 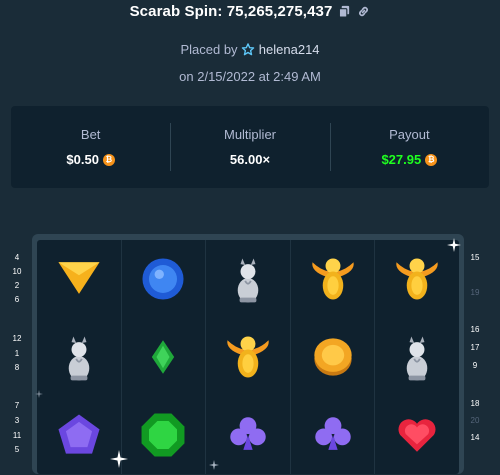 I want to click on placed-by-label: Placed by, so click(x=209, y=49).